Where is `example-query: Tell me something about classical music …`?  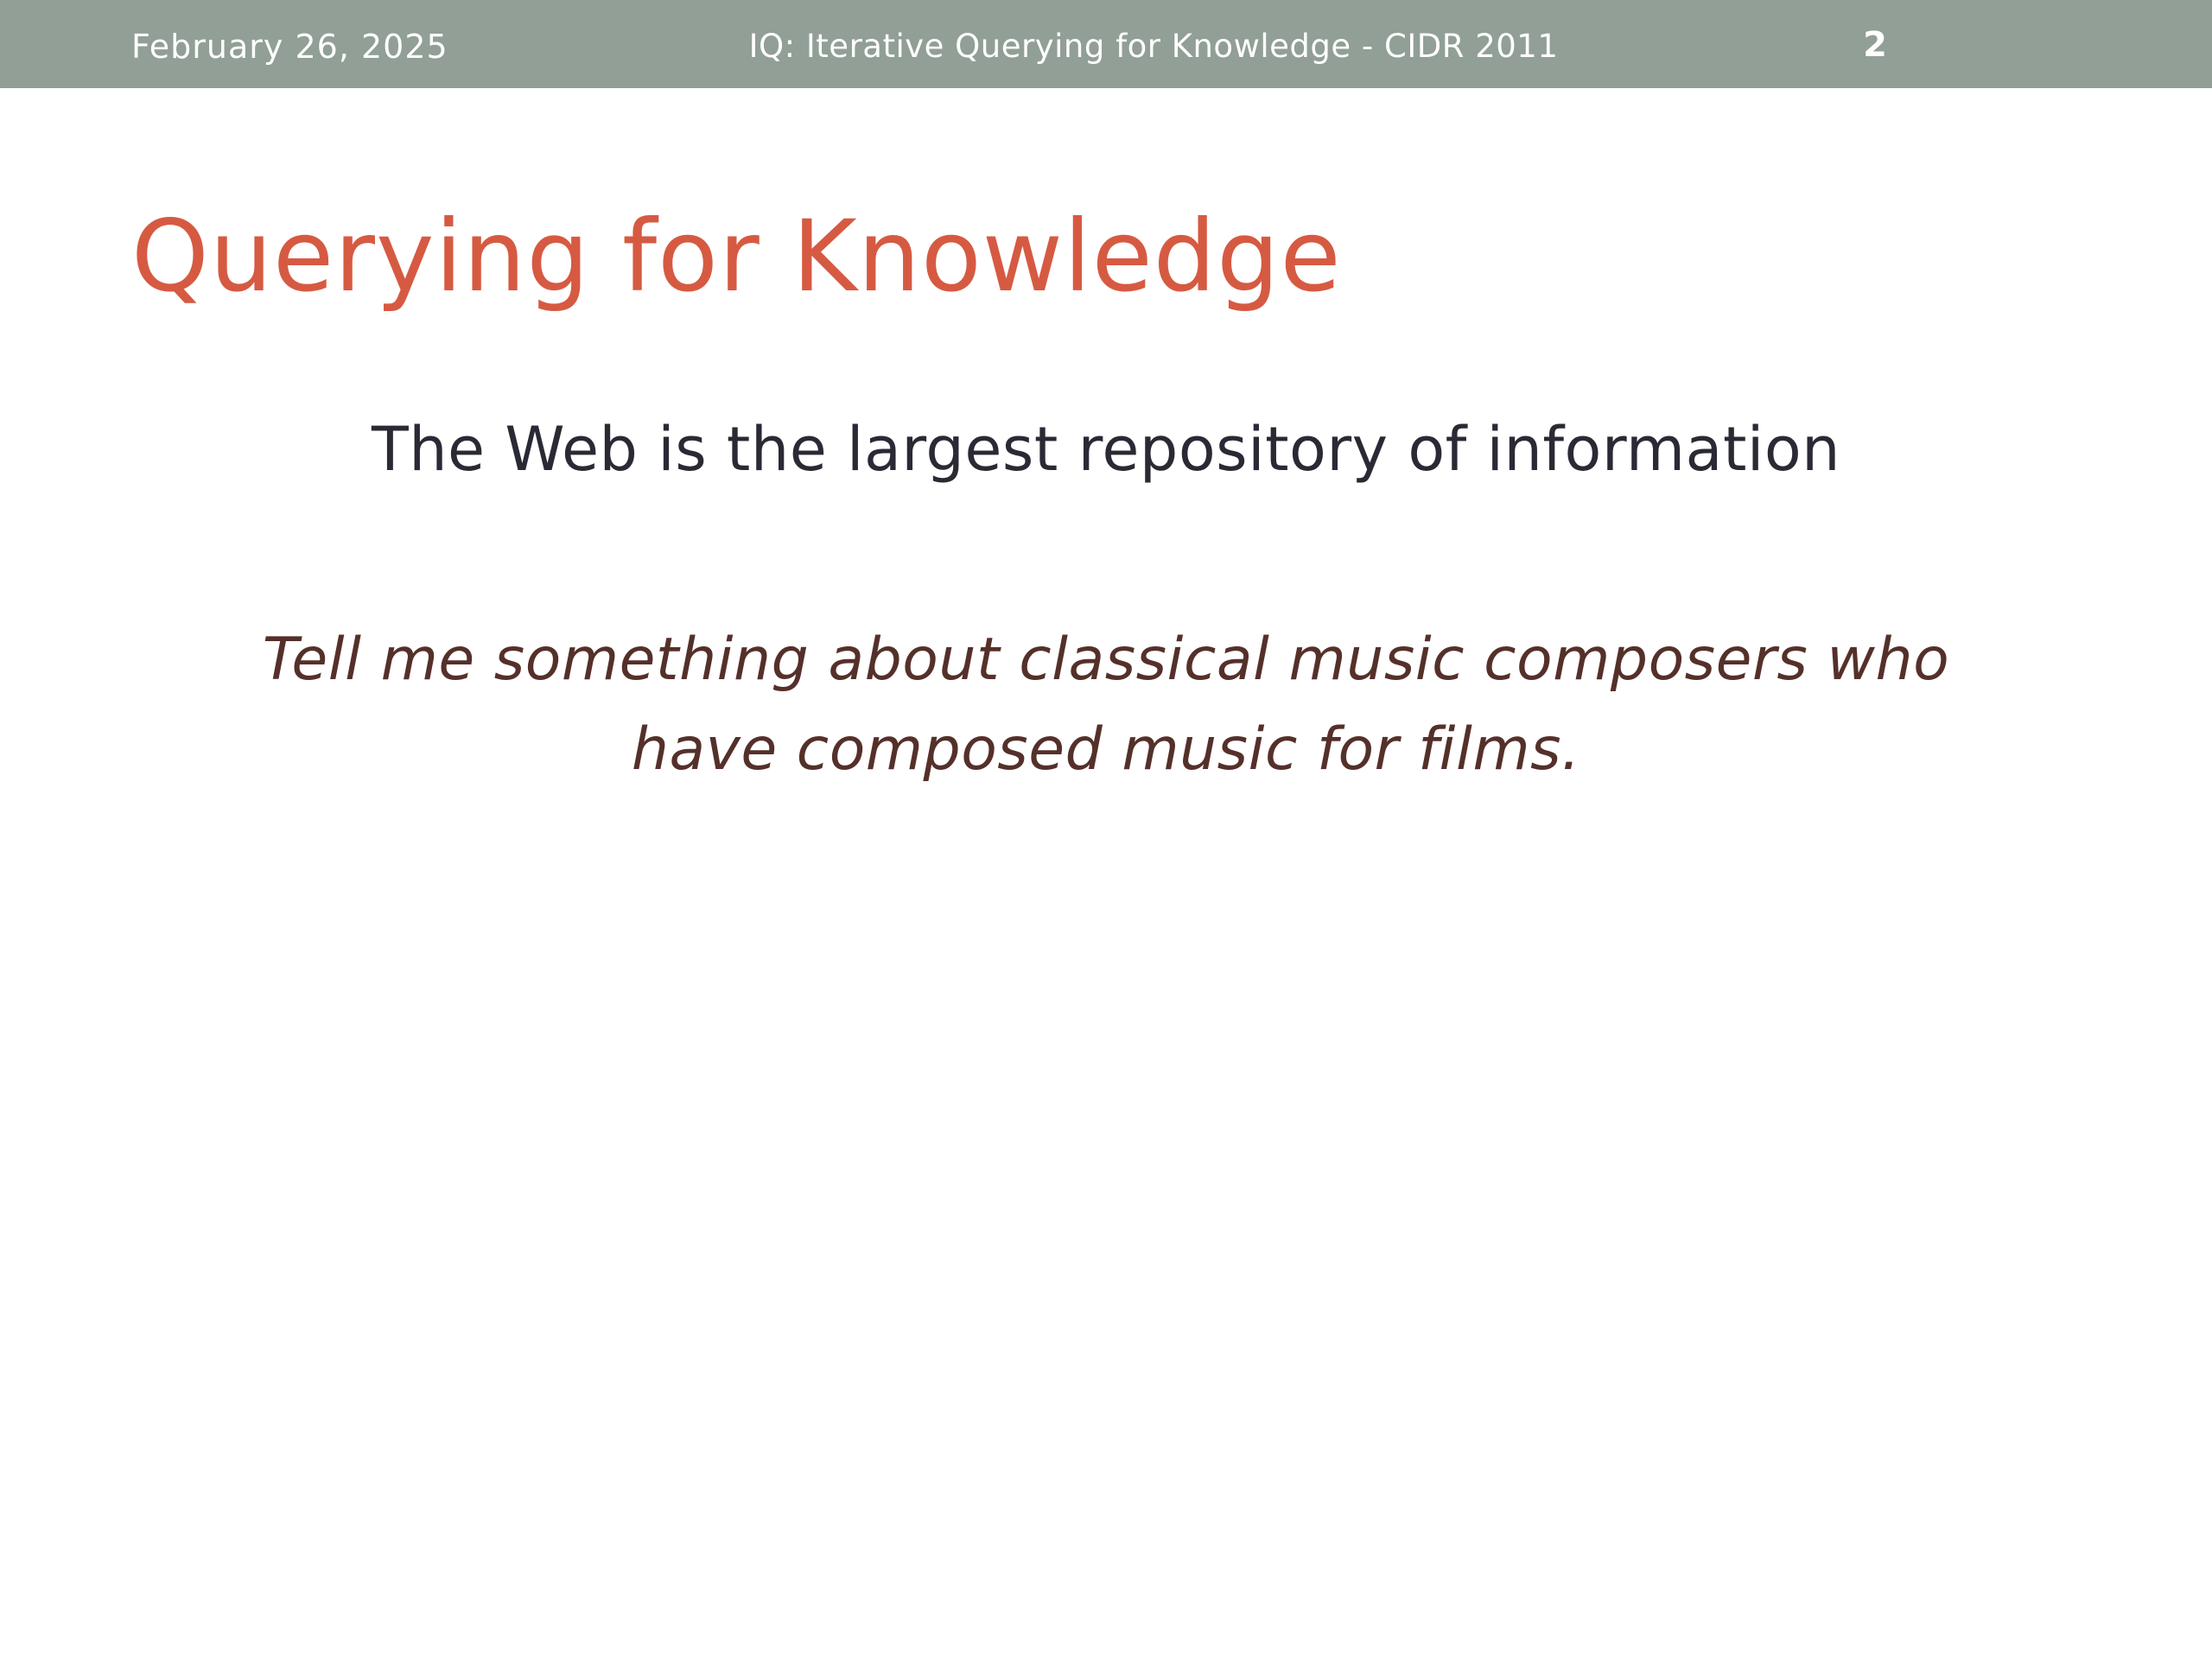
example-query: Tell me something about classical music … is located at coordinates (1106, 705).